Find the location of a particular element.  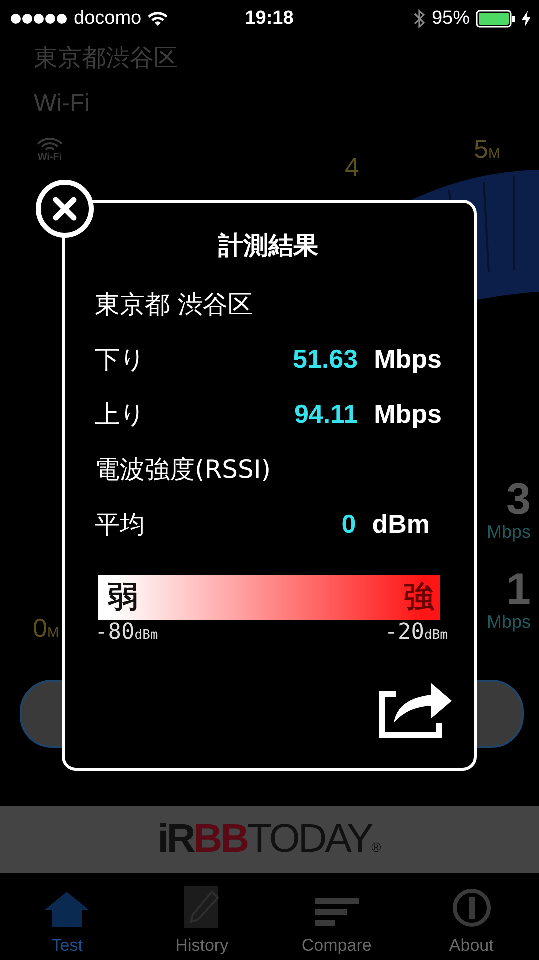

home-icon is located at coordinates (67, 909).